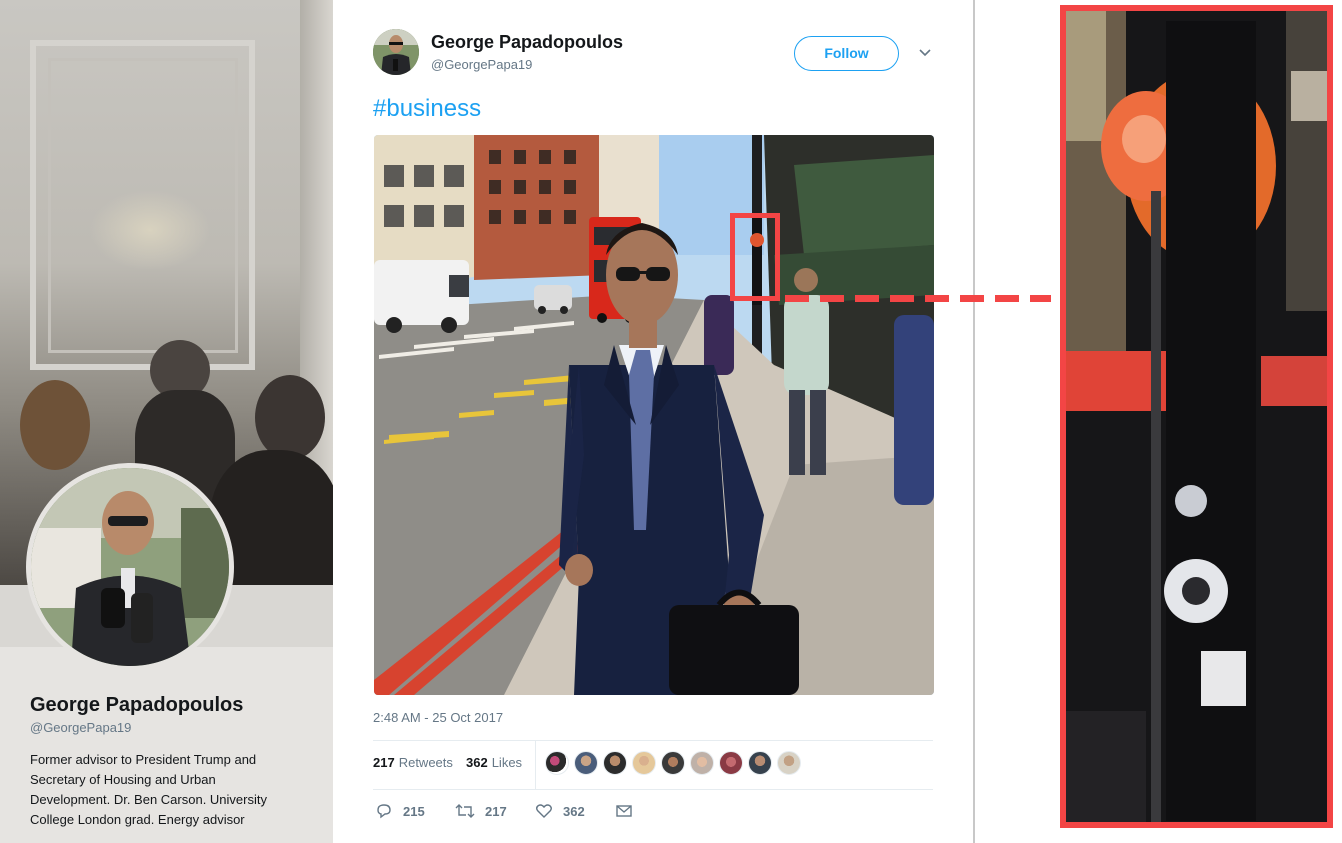 This screenshot has width=1342, height=843. Describe the element at coordinates (438, 717) in the screenshot. I see `tweet-timestamp: 2:48 AM - 25 Oct 2017` at that location.